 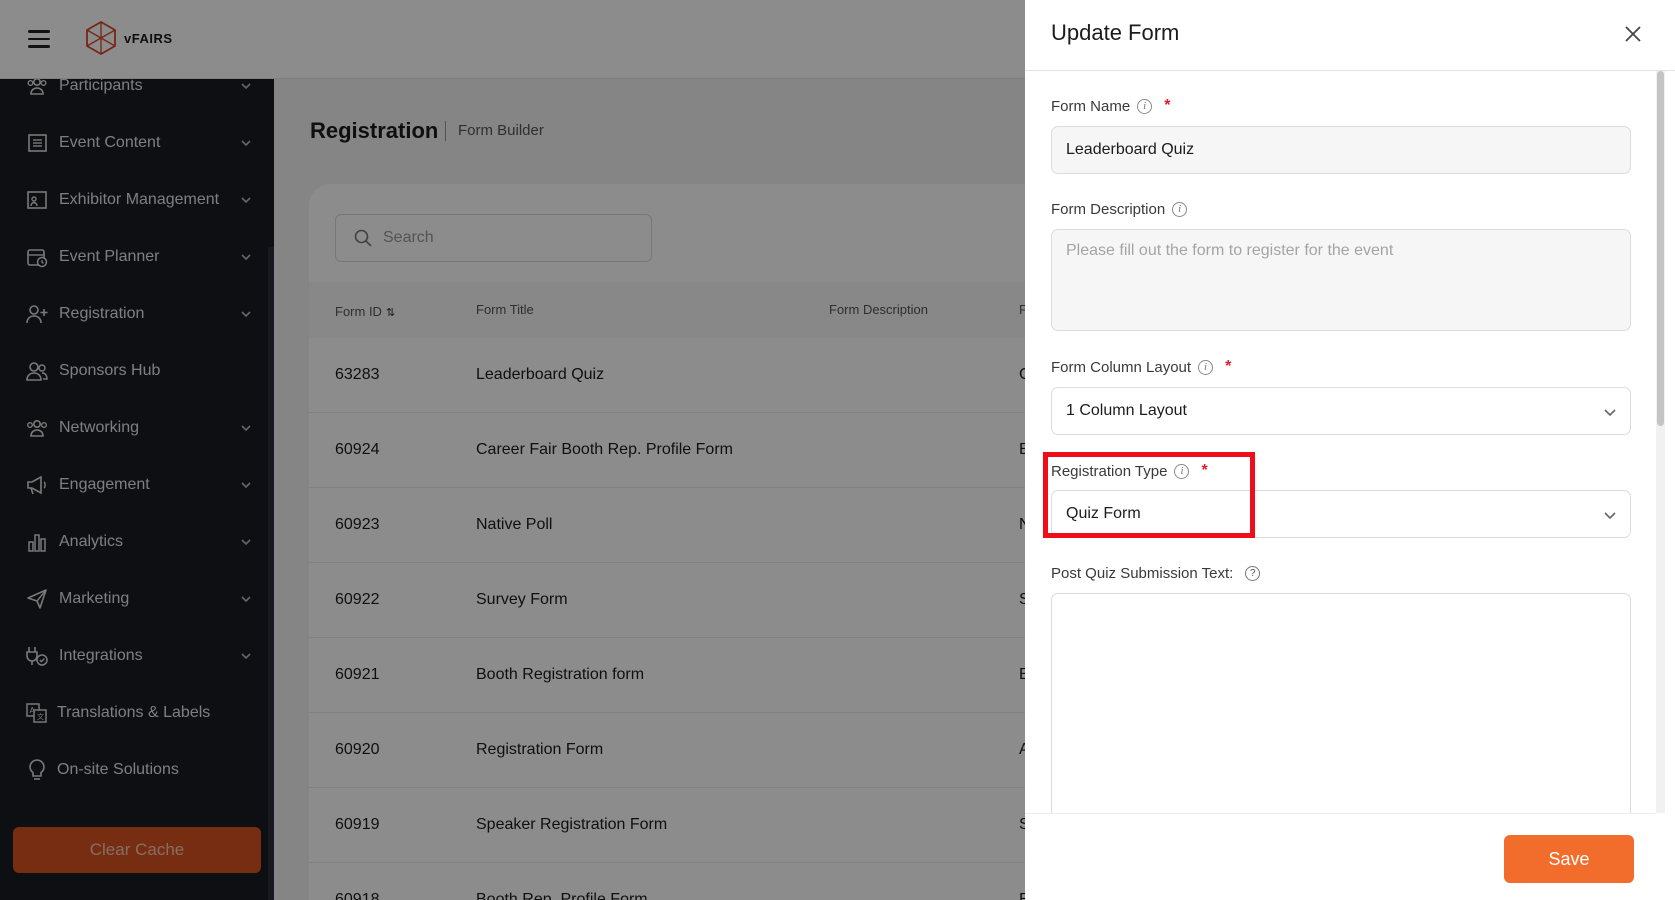 What do you see at coordinates (1121, 367) in the screenshot?
I see `label-text: Form Column Layout` at bounding box center [1121, 367].